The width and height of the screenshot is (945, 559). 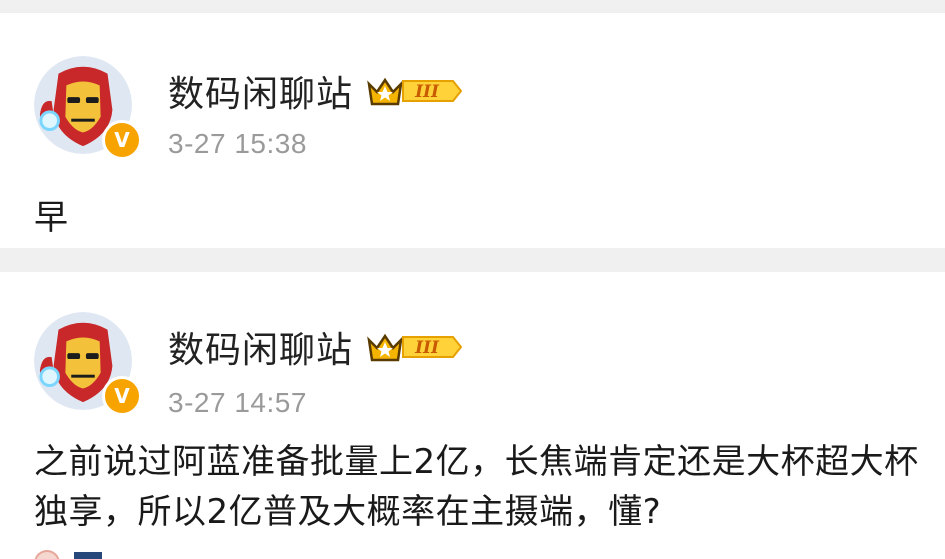 What do you see at coordinates (68, 554) in the screenshot?
I see `post-image-strip` at bounding box center [68, 554].